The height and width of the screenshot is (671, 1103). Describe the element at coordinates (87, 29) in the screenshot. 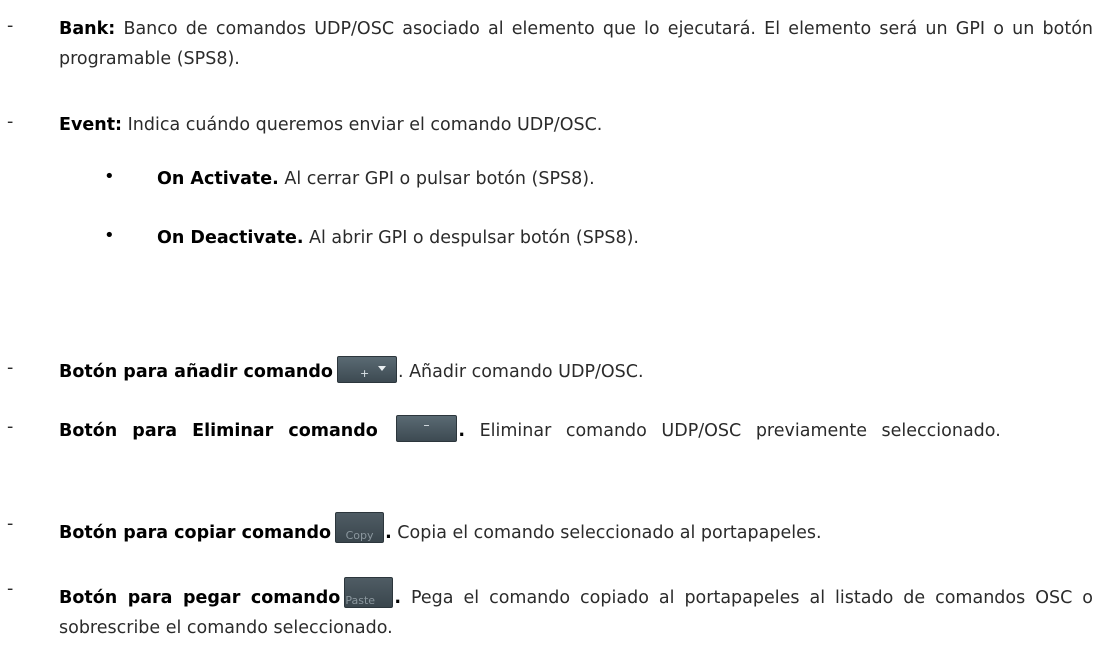

I see `bank-term: Bank:` at that location.